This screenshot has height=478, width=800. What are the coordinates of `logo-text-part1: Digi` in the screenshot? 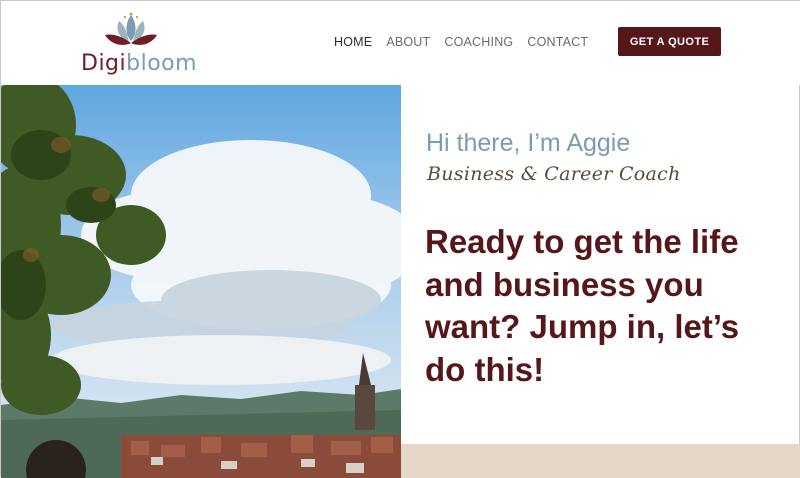 It's located at (104, 63).